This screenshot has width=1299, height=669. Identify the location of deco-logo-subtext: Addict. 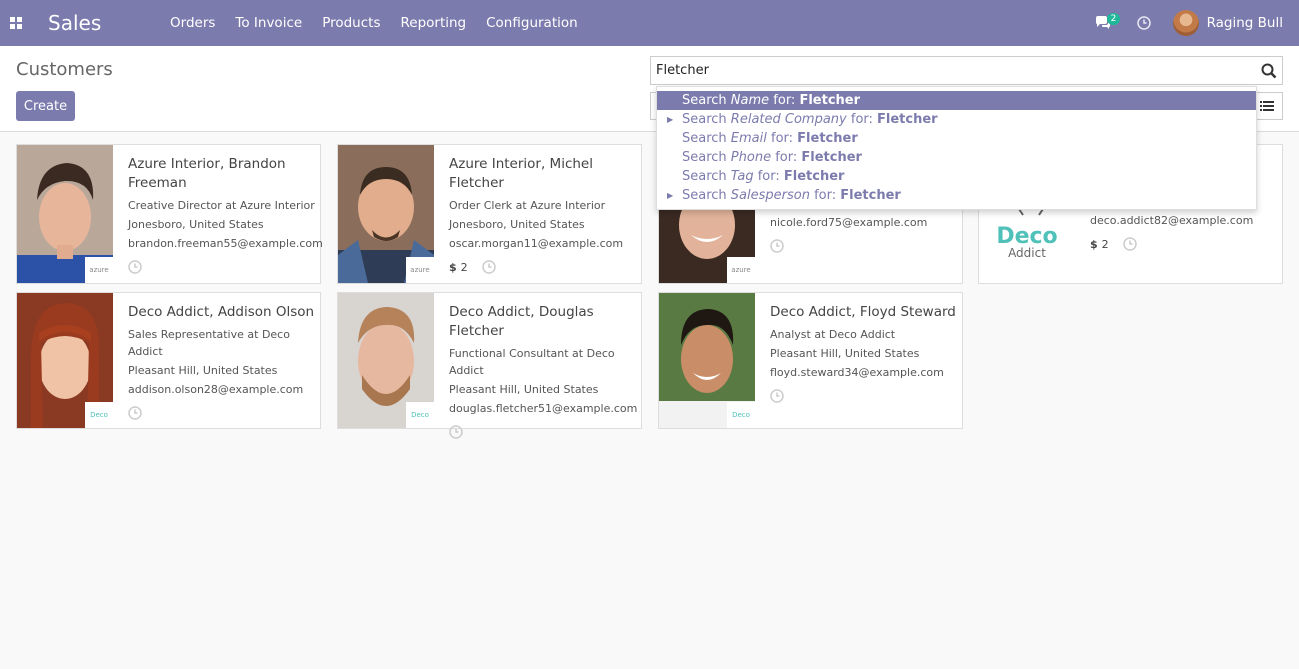
(1027, 253).